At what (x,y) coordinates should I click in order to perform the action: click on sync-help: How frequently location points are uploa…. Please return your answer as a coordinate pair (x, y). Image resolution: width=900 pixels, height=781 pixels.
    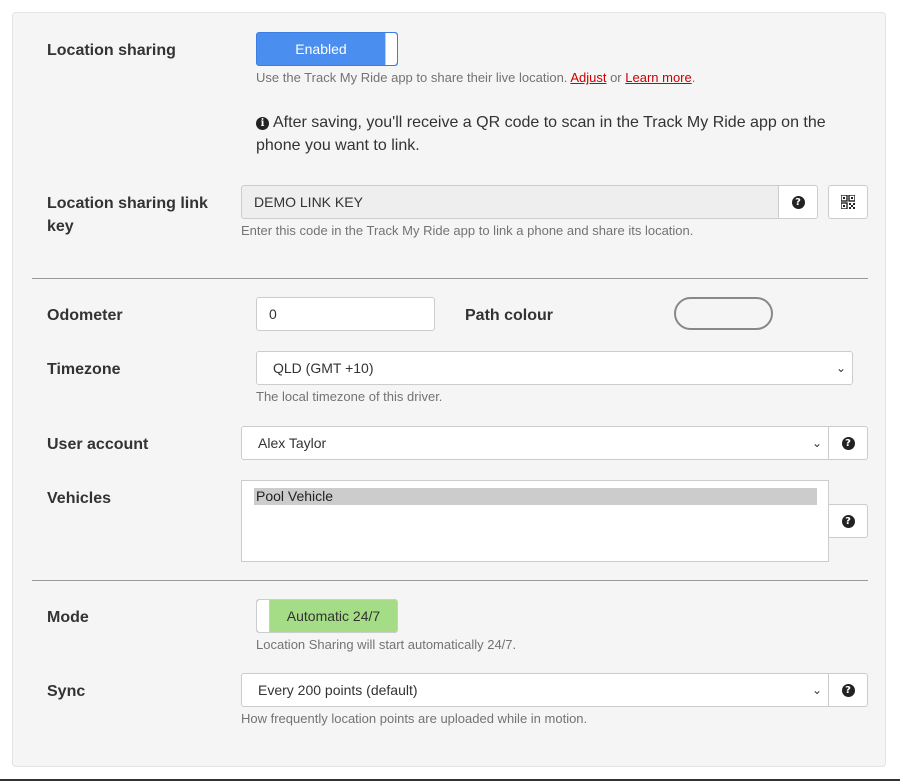
    Looking at the image, I should click on (414, 718).